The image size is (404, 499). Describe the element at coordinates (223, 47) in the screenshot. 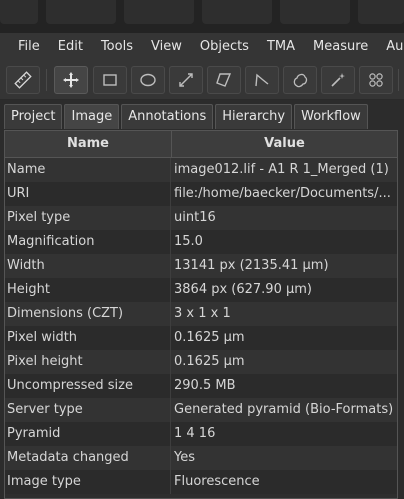

I see `menu-objects: Objects` at that location.